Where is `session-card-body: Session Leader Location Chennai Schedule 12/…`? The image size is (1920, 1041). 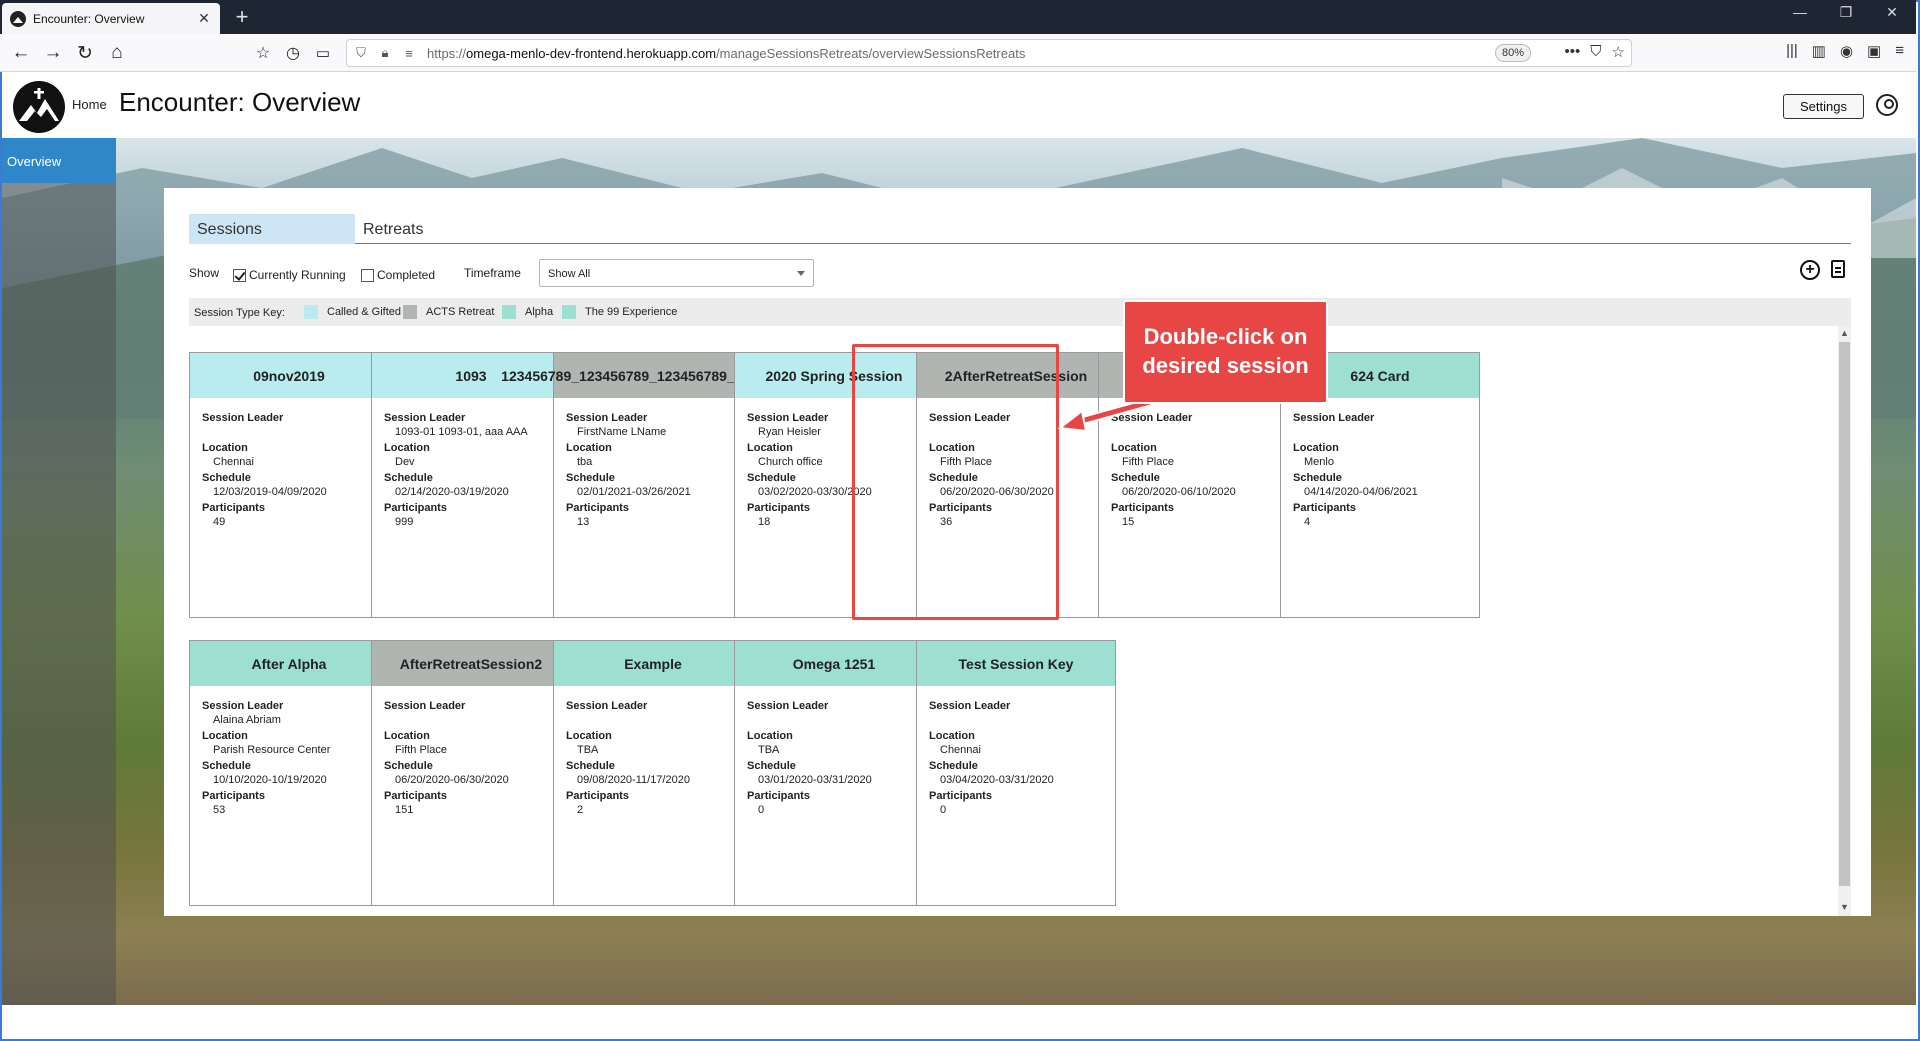 session-card-body: Session Leader Location Chennai Schedule 12/… is located at coordinates (289, 465).